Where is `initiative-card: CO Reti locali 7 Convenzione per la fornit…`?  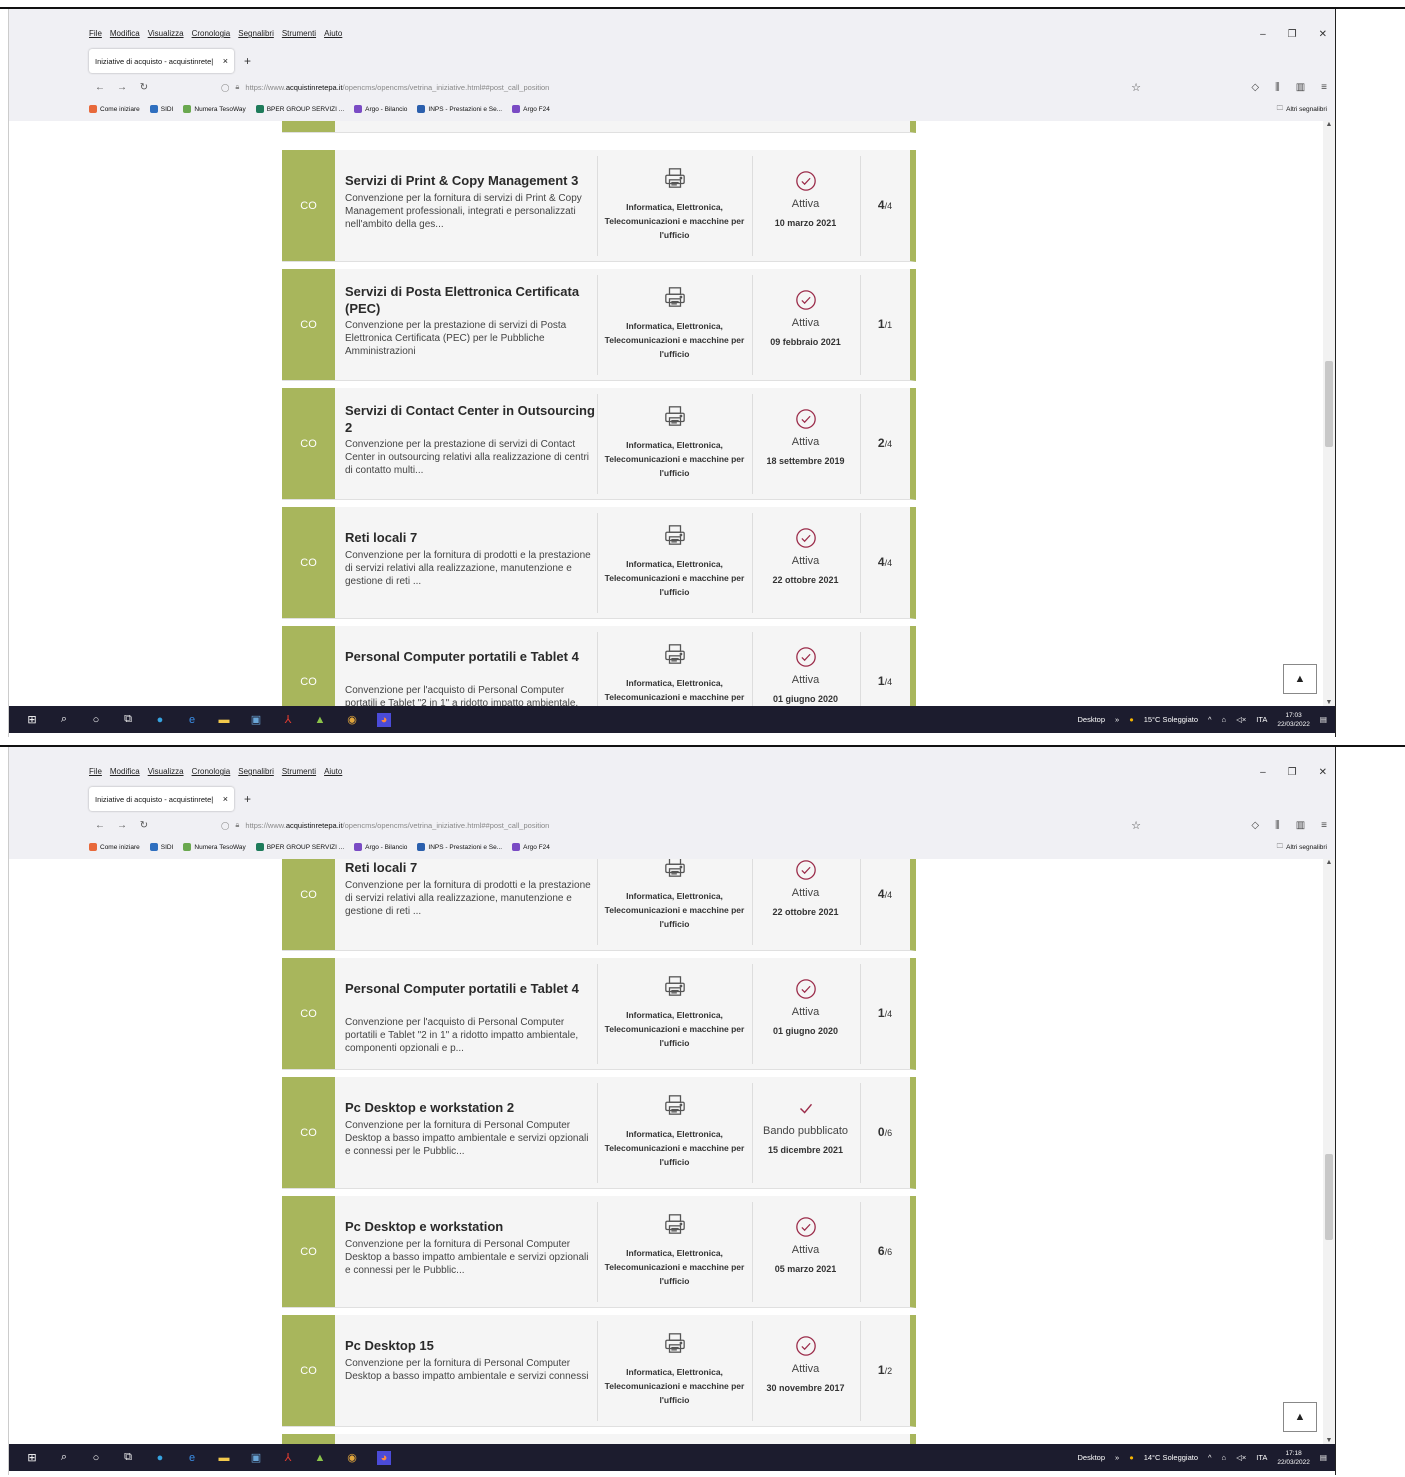
initiative-card: CO Reti locali 7 Convenzione per la fornit… is located at coordinates (599, 563).